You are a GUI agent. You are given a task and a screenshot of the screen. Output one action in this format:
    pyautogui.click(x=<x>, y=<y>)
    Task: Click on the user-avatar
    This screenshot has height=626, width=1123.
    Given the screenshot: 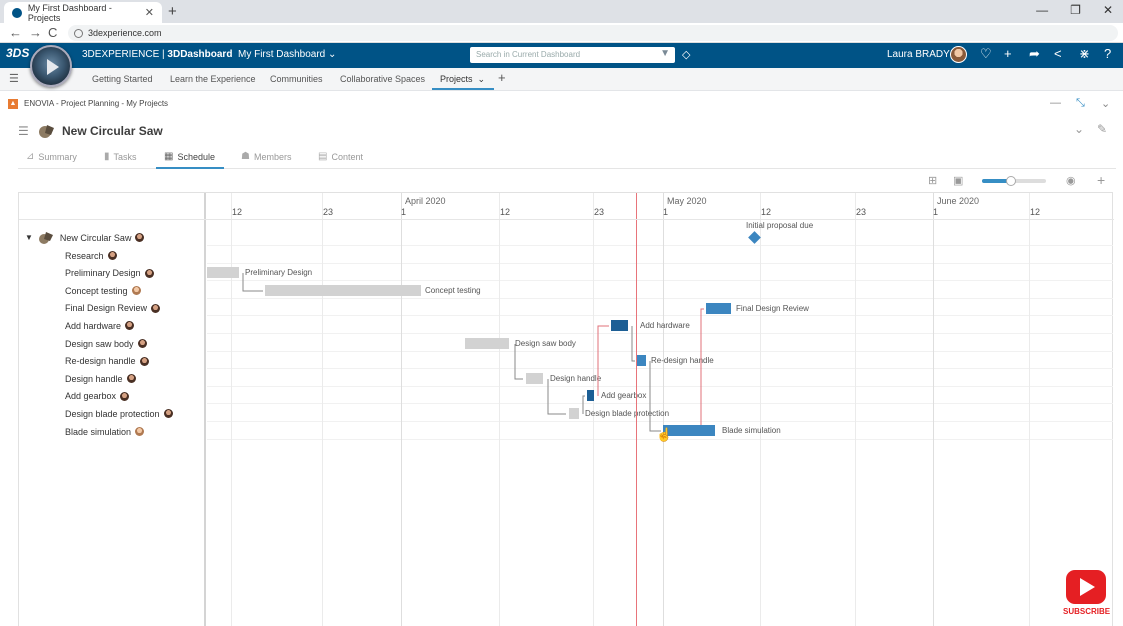 What is the action you would take?
    pyautogui.click(x=958, y=54)
    